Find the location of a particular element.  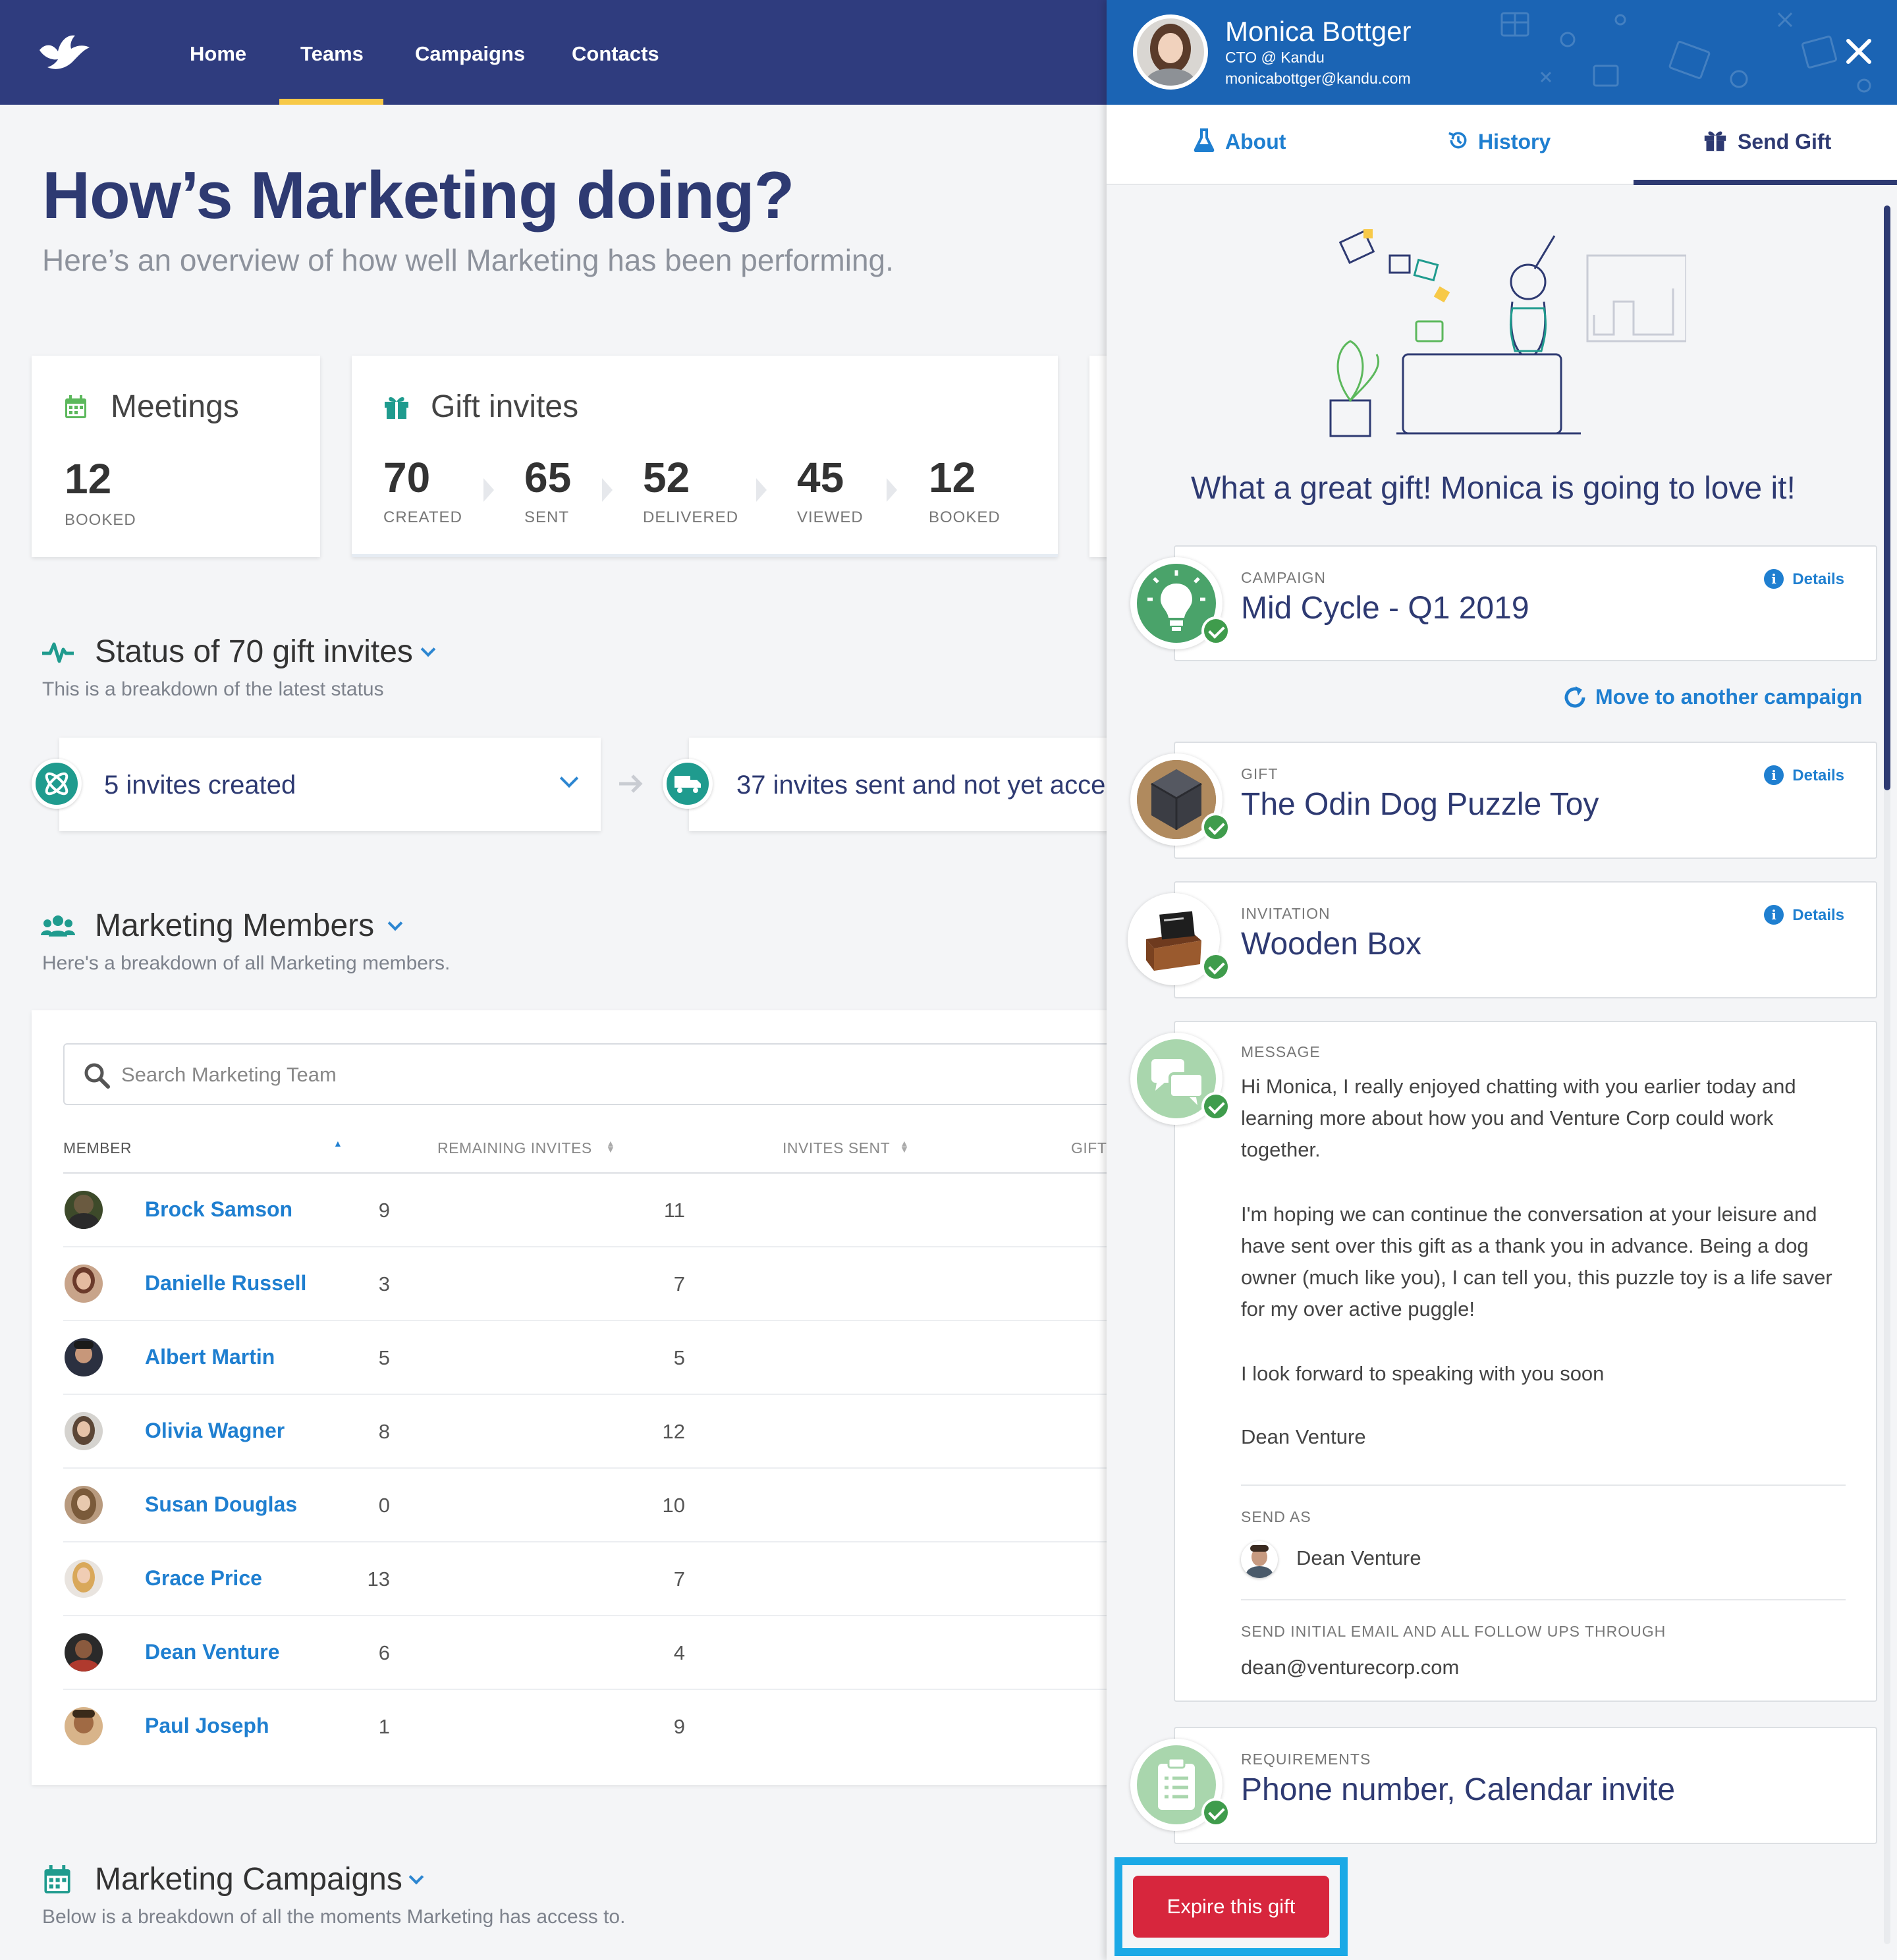

nav-teams: Teams is located at coordinates (332, 54).